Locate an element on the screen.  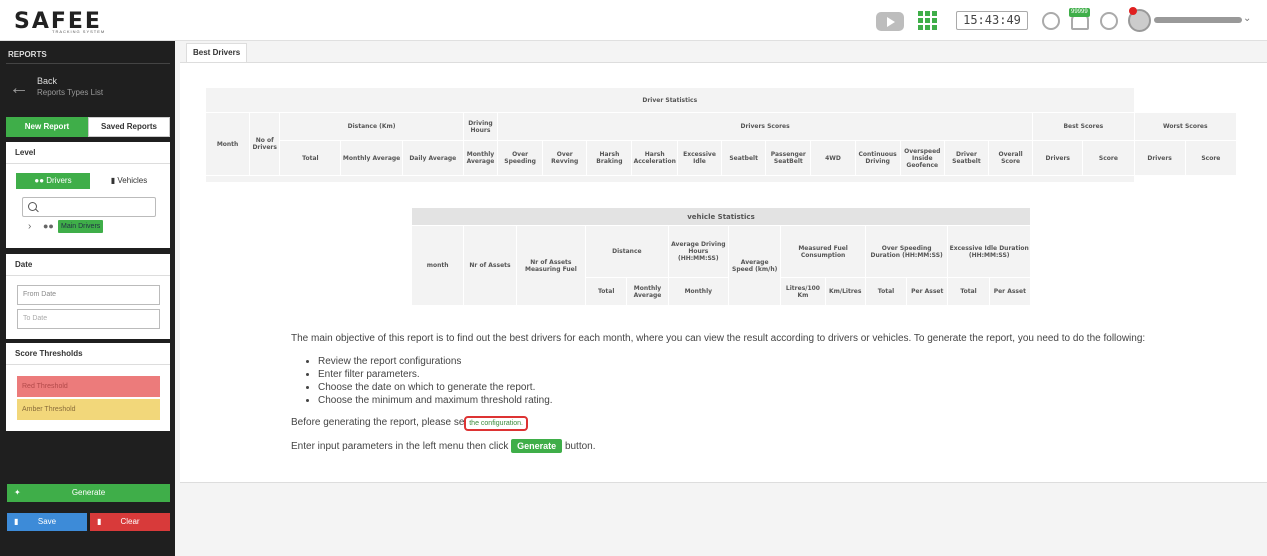
idle-group: Excessive Idle Duration (HH:MM:SS) is located at coordinates (989, 251).